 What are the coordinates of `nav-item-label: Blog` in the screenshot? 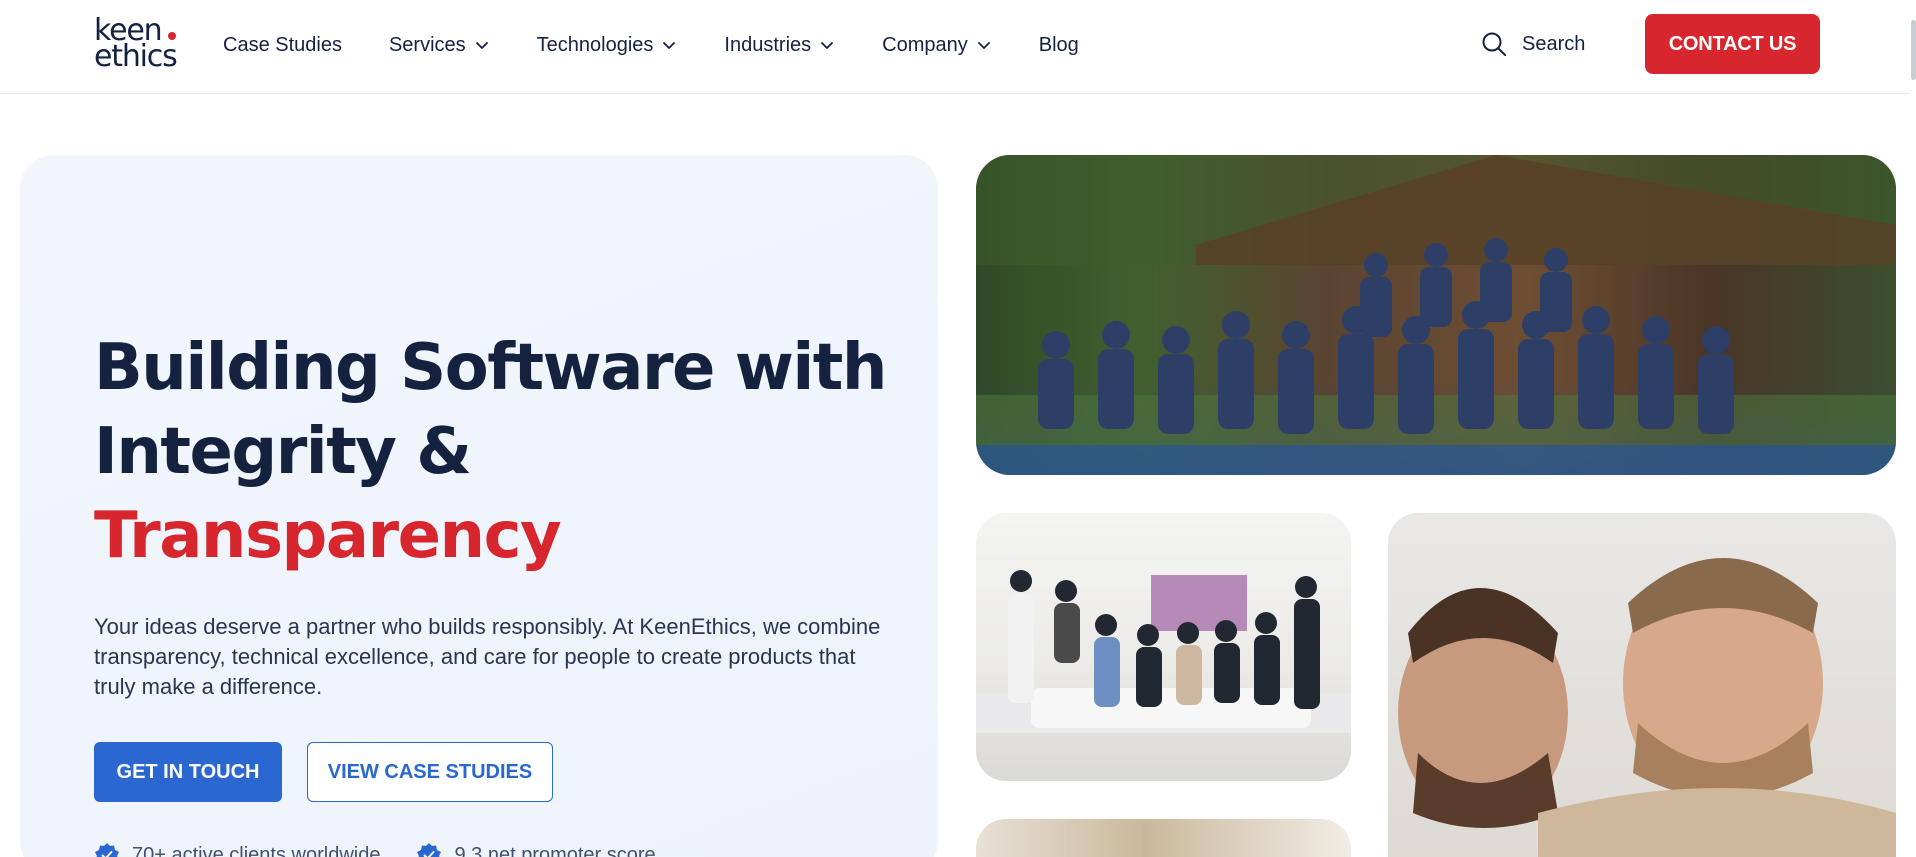 It's located at (1058, 44).